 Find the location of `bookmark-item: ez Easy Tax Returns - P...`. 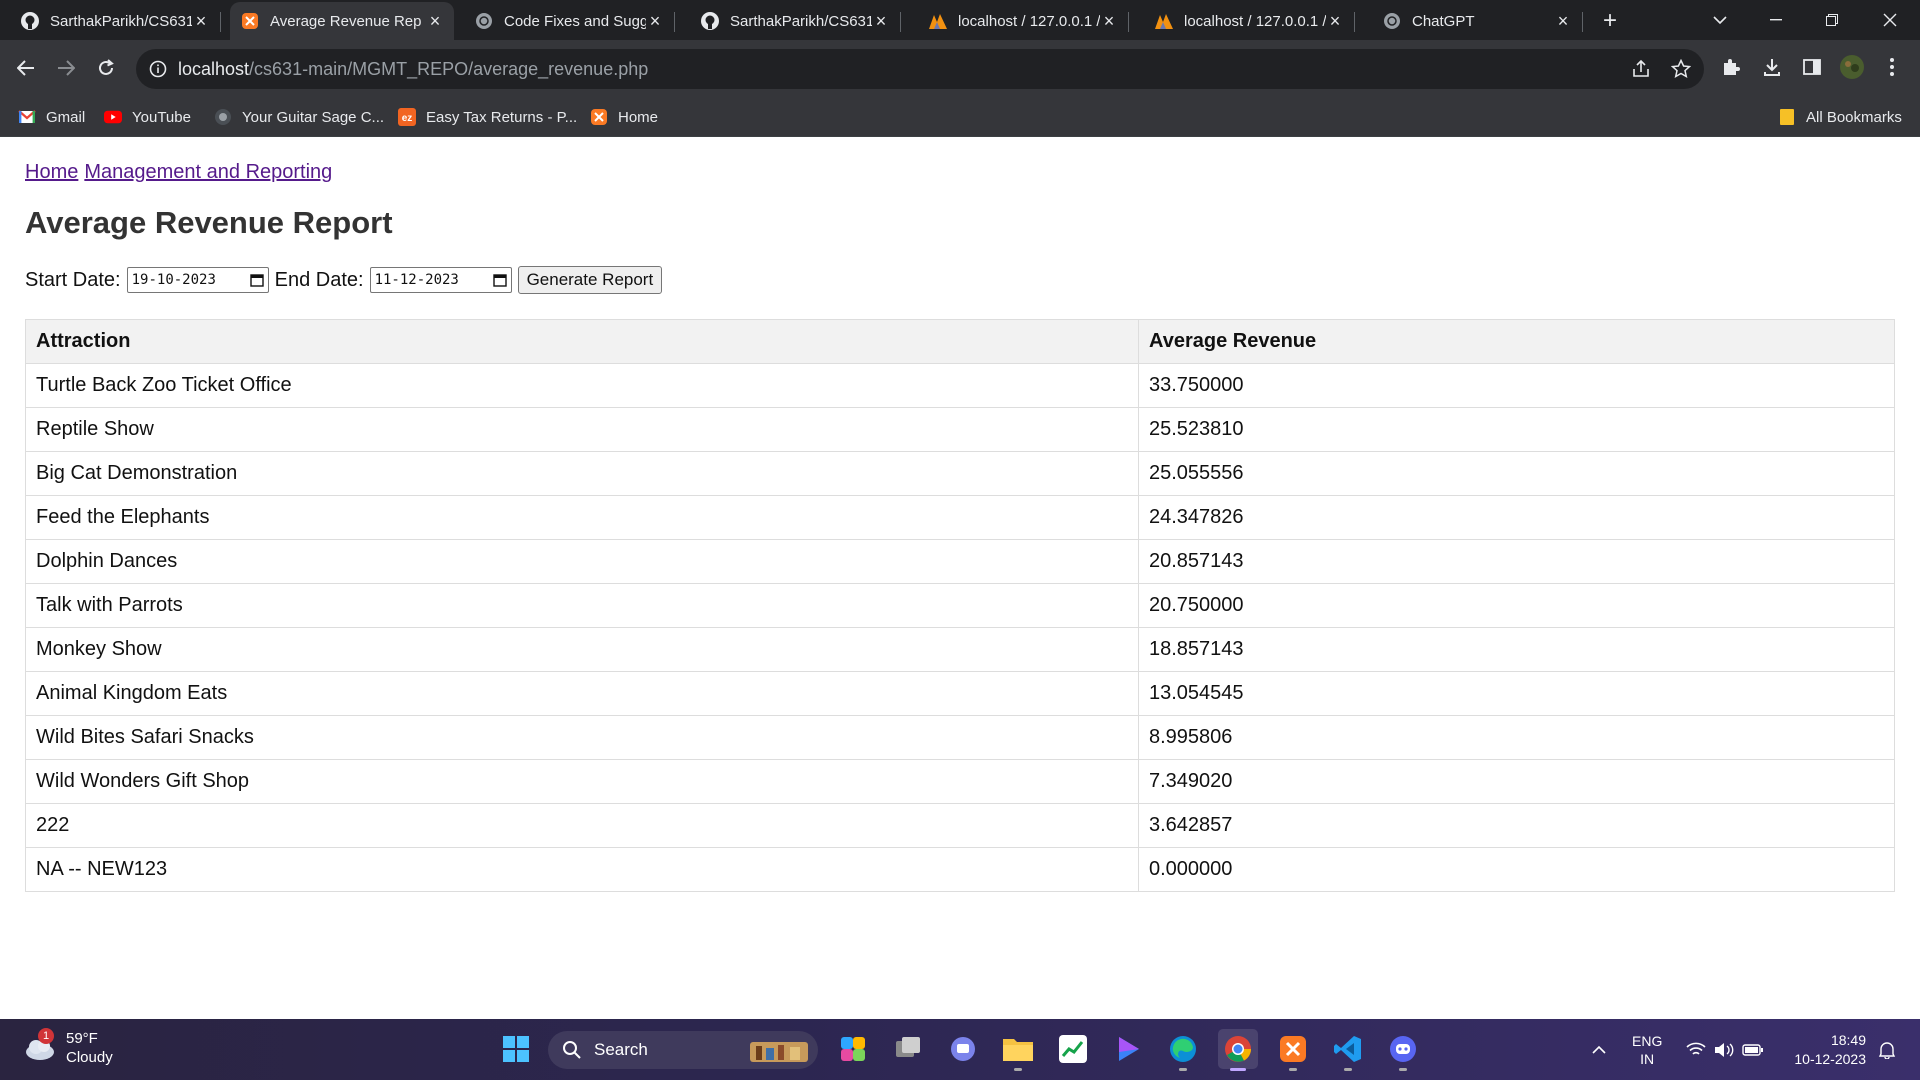

bookmark-item: ez Easy Tax Returns - P... is located at coordinates (487, 117).